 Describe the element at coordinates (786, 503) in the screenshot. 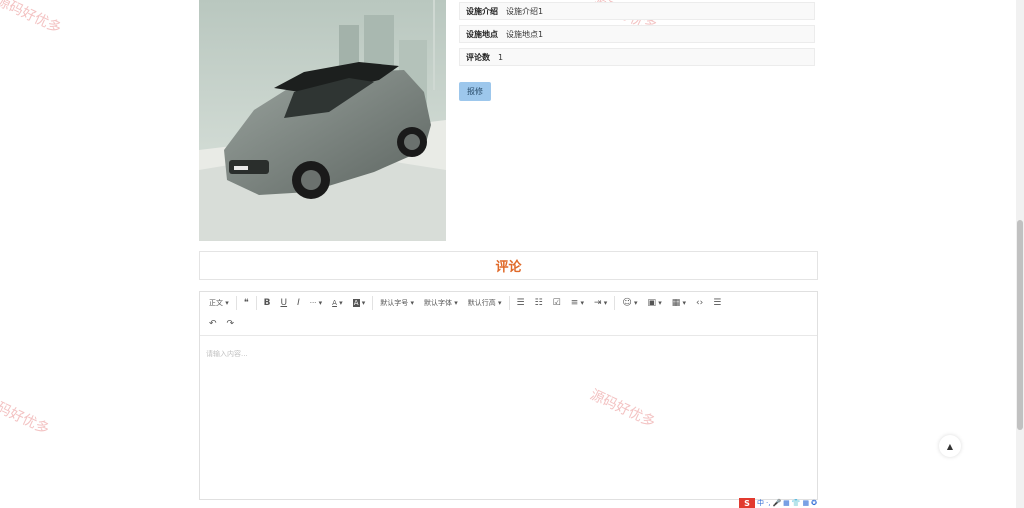

I see `ime-keyboard-icon: ▦` at that location.